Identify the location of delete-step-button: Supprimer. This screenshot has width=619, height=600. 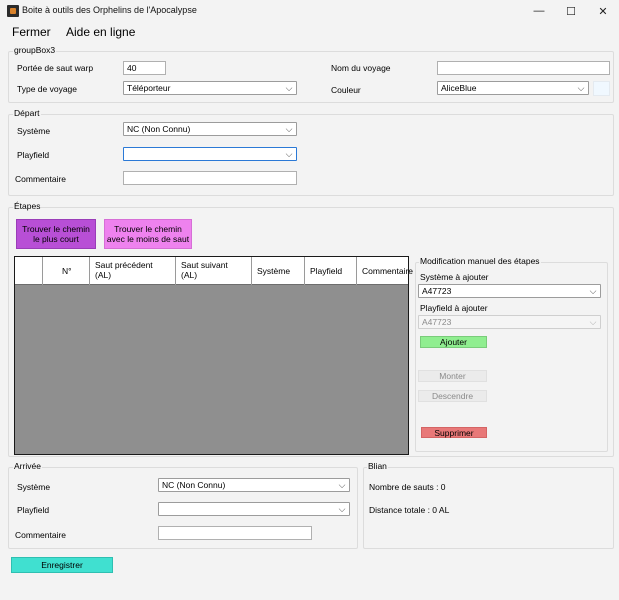
(454, 432).